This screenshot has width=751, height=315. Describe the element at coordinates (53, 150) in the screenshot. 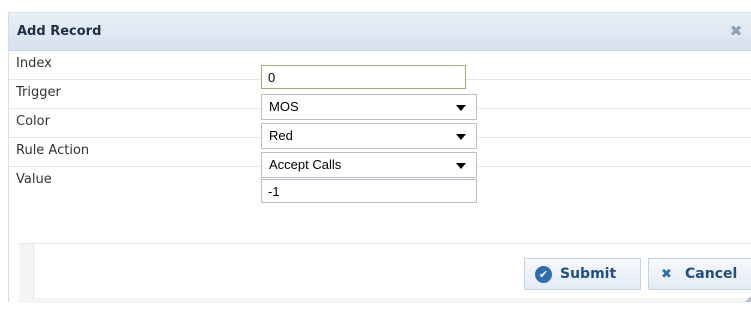

I see `rule-action-label: Rule Action` at that location.